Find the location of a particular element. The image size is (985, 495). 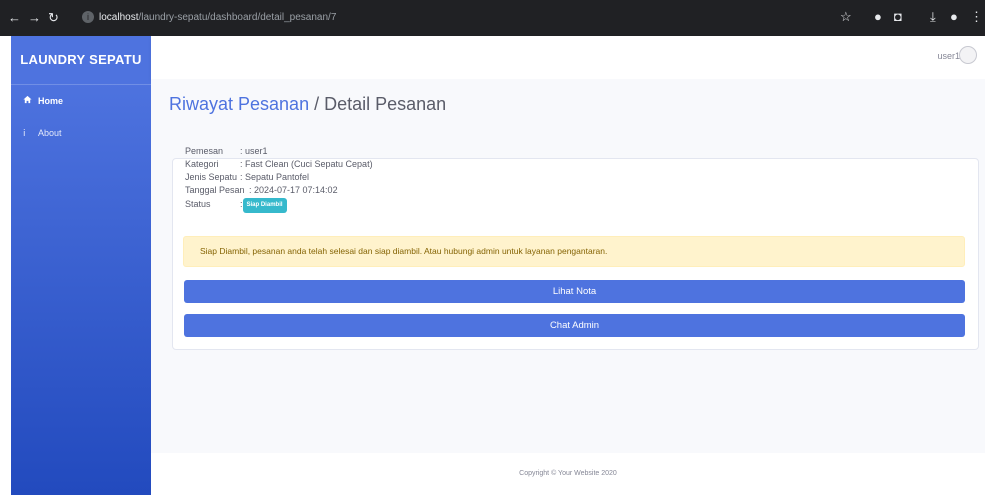

sidebar-brand: LAUNDRY SEPATU is located at coordinates (81, 60).